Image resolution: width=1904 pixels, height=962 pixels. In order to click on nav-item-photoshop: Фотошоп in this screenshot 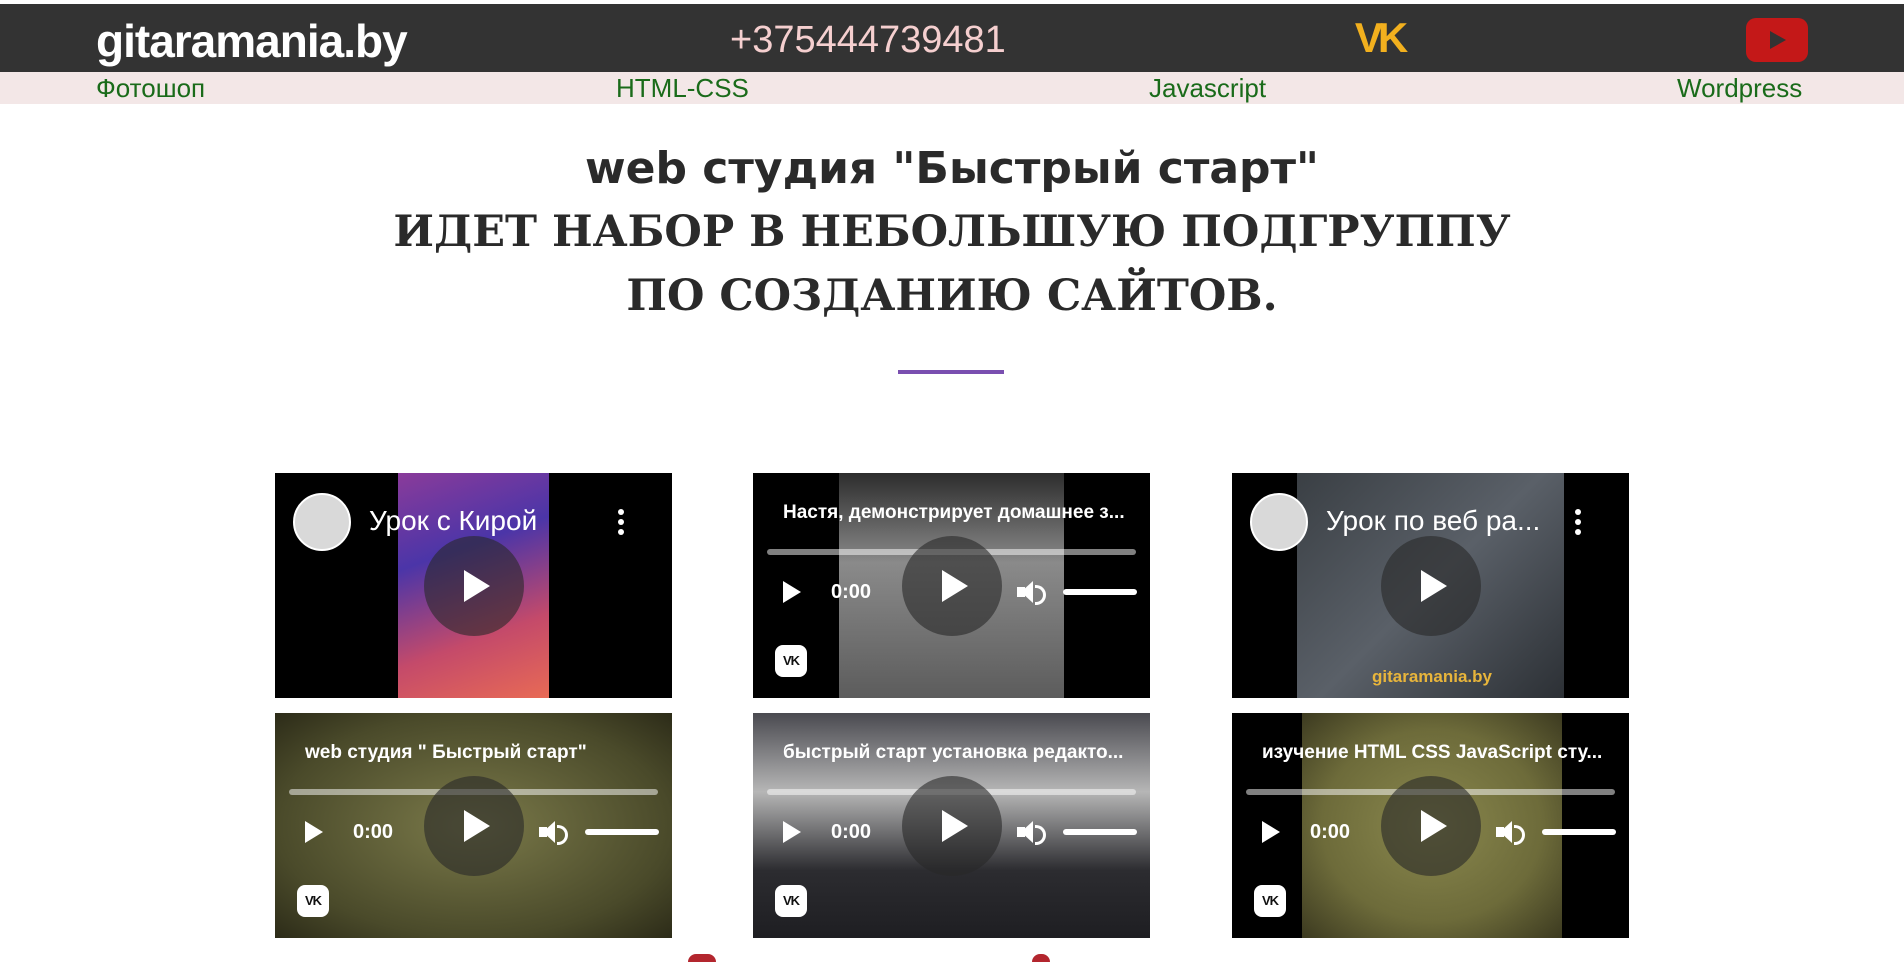, I will do `click(150, 88)`.